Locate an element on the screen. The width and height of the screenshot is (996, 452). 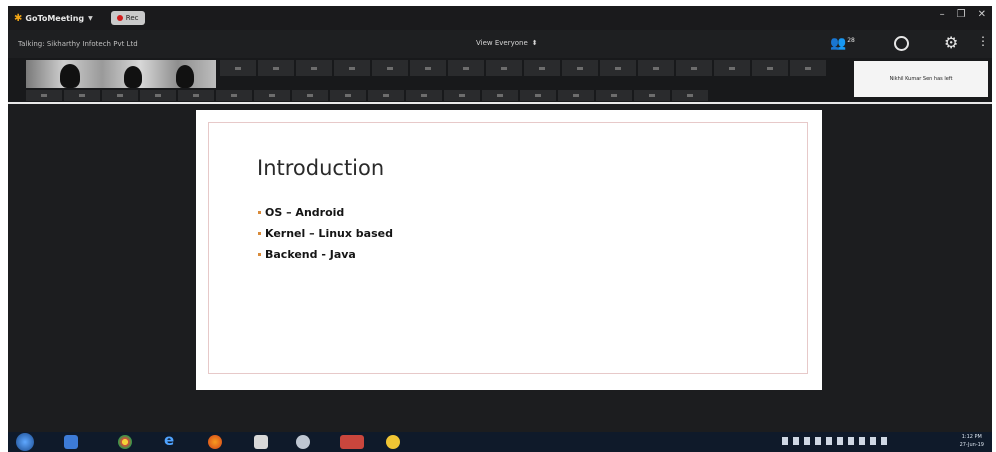
clock-date: 27-Jun-19 is located at coordinates (971, 445).